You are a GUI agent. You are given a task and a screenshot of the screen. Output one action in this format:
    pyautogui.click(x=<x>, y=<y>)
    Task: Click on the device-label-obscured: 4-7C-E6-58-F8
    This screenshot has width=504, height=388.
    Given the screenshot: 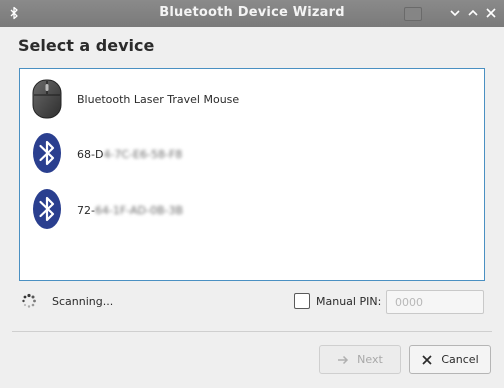 What is the action you would take?
    pyautogui.click(x=143, y=154)
    